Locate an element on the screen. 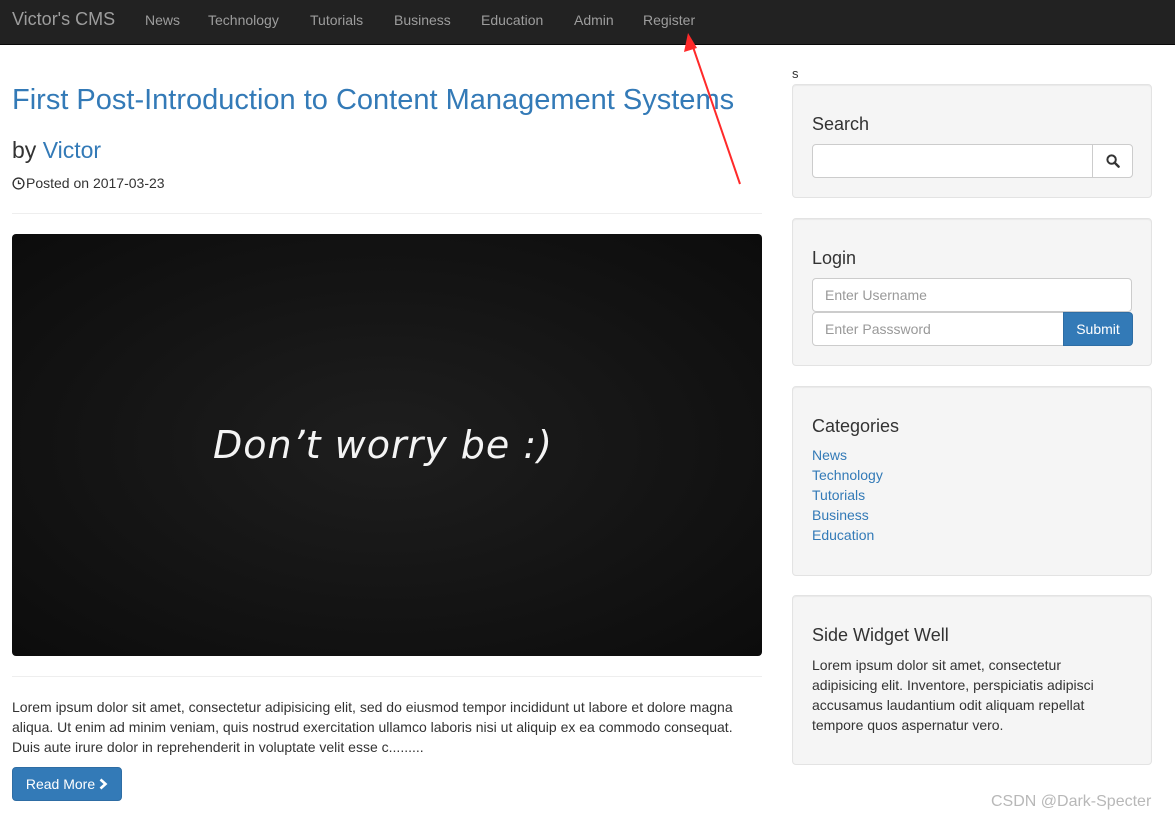 The width and height of the screenshot is (1175, 820). search-title: Search is located at coordinates (841, 124).